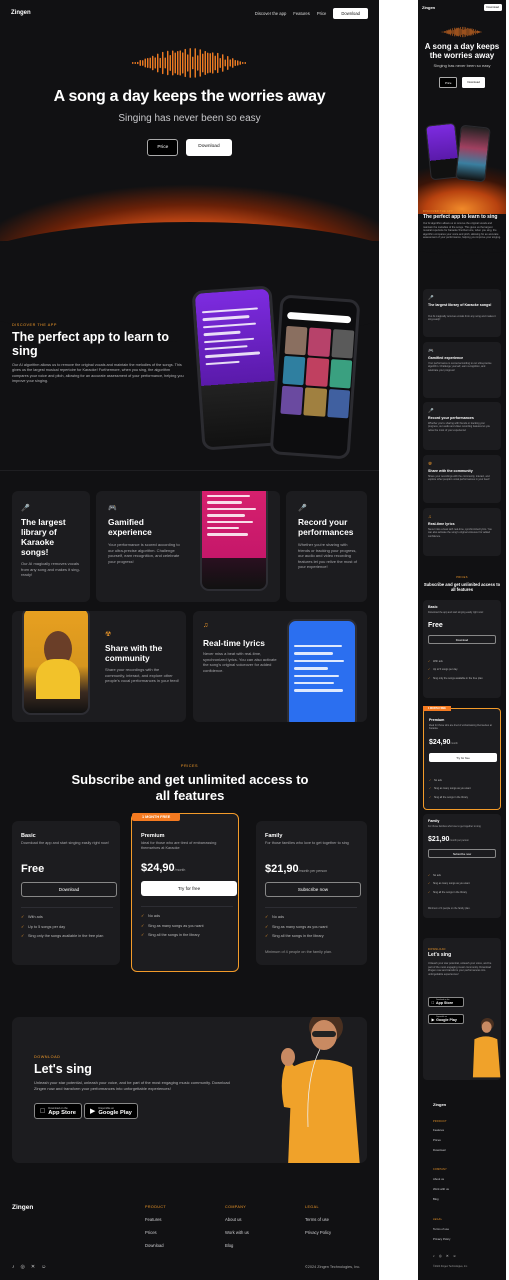 The height and width of the screenshot is (1280, 509). I want to click on mobile-app-store-button: Download on theApp Store, so click(446, 1002).